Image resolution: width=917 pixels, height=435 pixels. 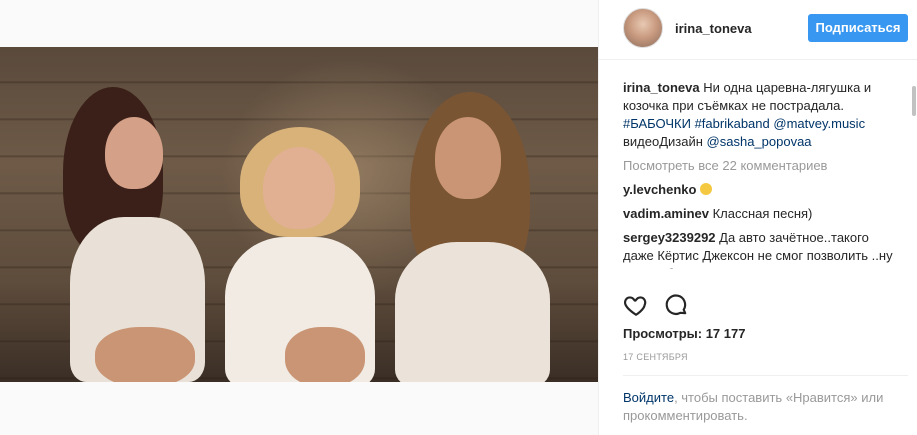 I want to click on avatar, so click(x=643, y=28).